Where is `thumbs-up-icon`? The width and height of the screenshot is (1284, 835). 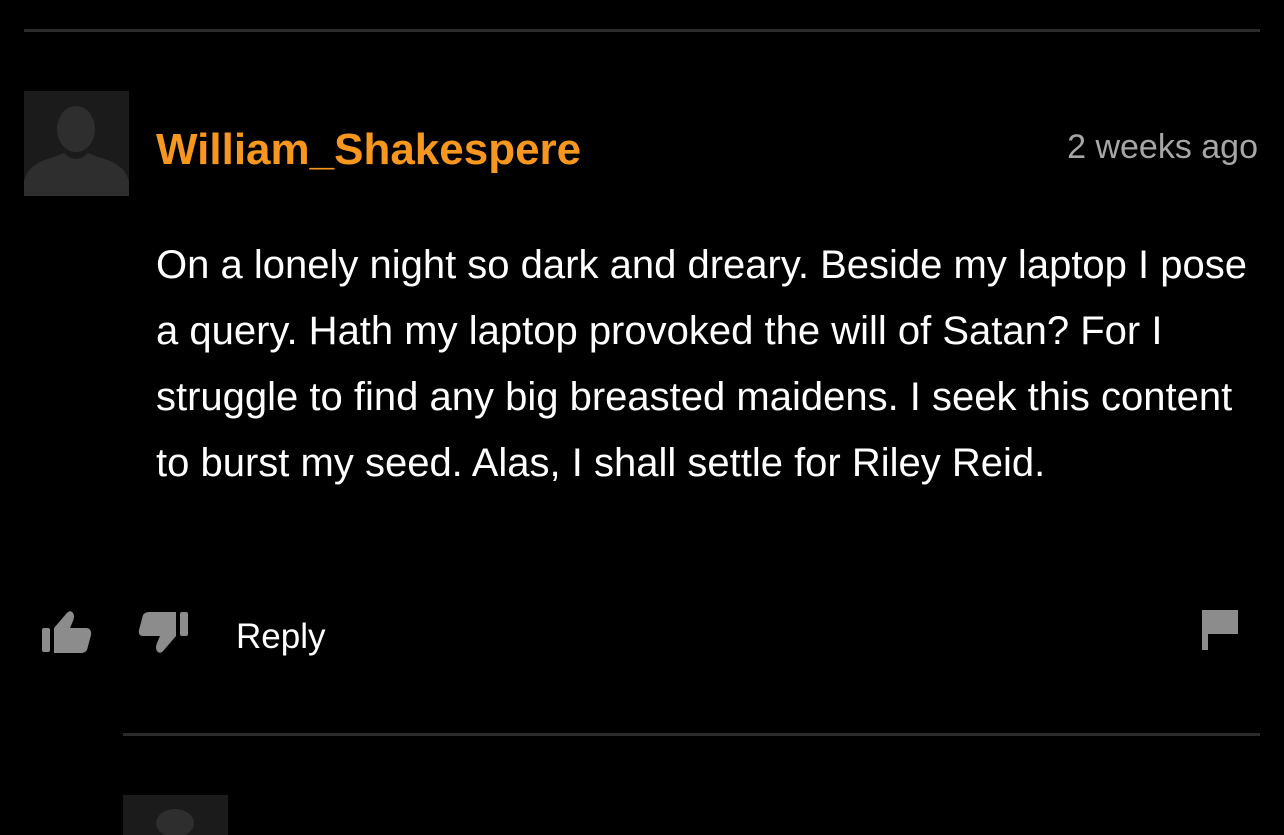
thumbs-up-icon is located at coordinates (67, 633).